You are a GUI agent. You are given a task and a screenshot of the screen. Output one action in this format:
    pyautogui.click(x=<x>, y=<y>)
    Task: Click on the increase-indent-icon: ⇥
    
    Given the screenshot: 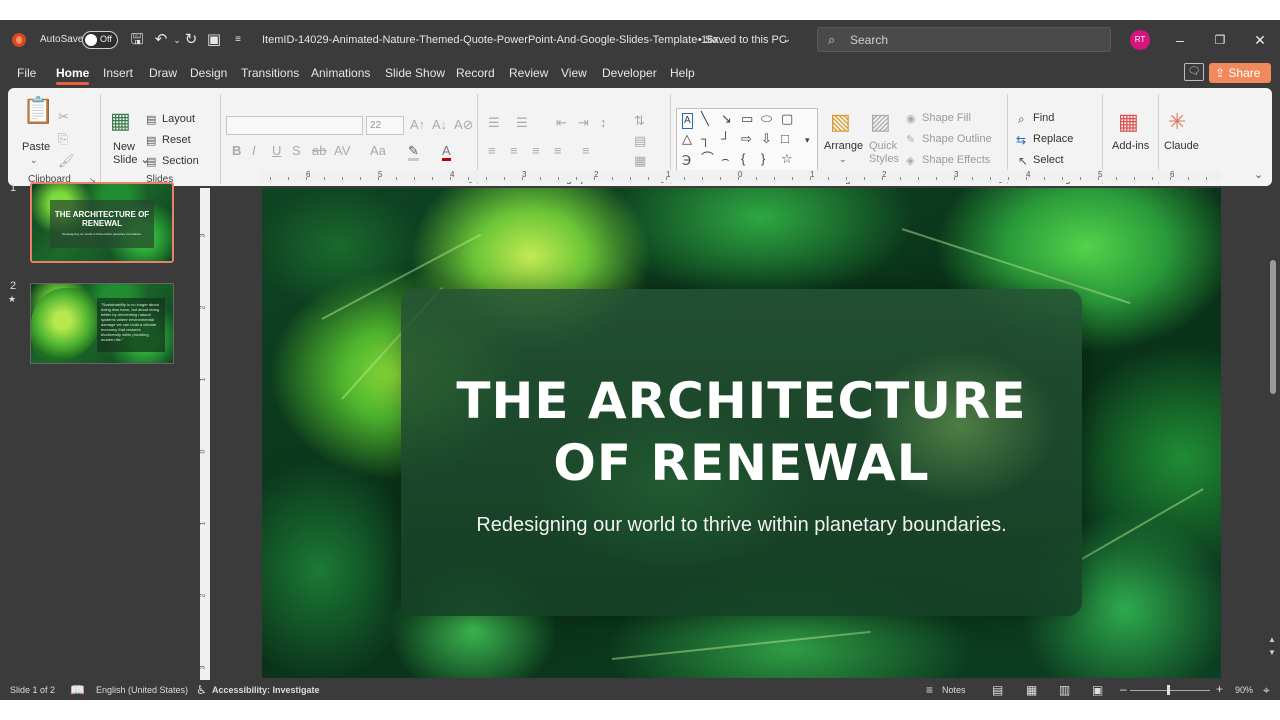 What is the action you would take?
    pyautogui.click(x=583, y=123)
    